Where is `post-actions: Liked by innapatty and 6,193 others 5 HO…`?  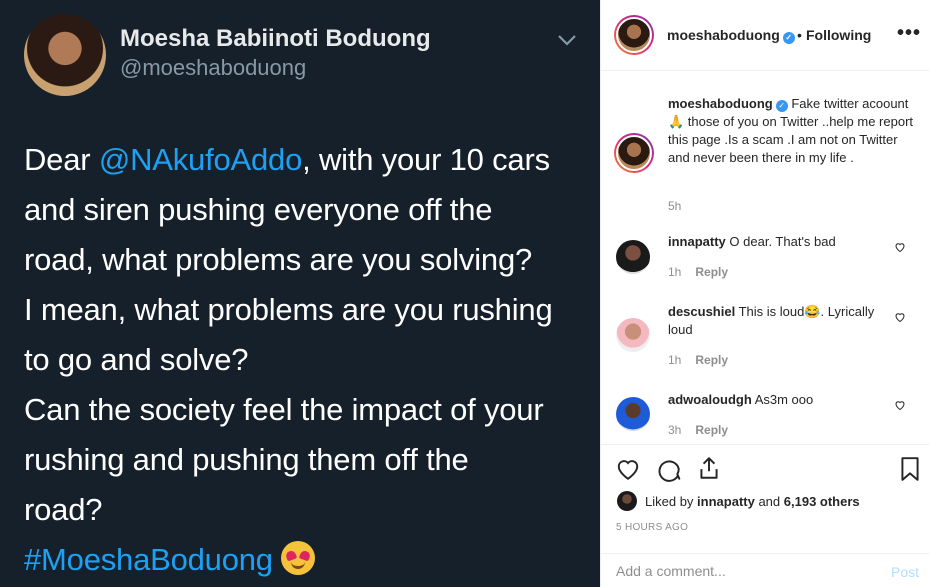
post-actions: Liked by innapatty and 6,193 others 5 HO… is located at coordinates (765, 494).